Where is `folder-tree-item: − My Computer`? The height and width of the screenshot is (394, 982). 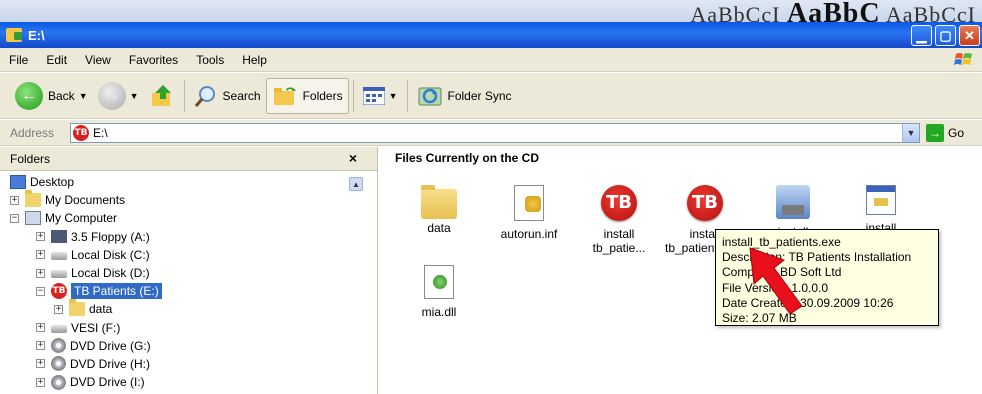 folder-tree-item: − My Computer is located at coordinates (188, 218).